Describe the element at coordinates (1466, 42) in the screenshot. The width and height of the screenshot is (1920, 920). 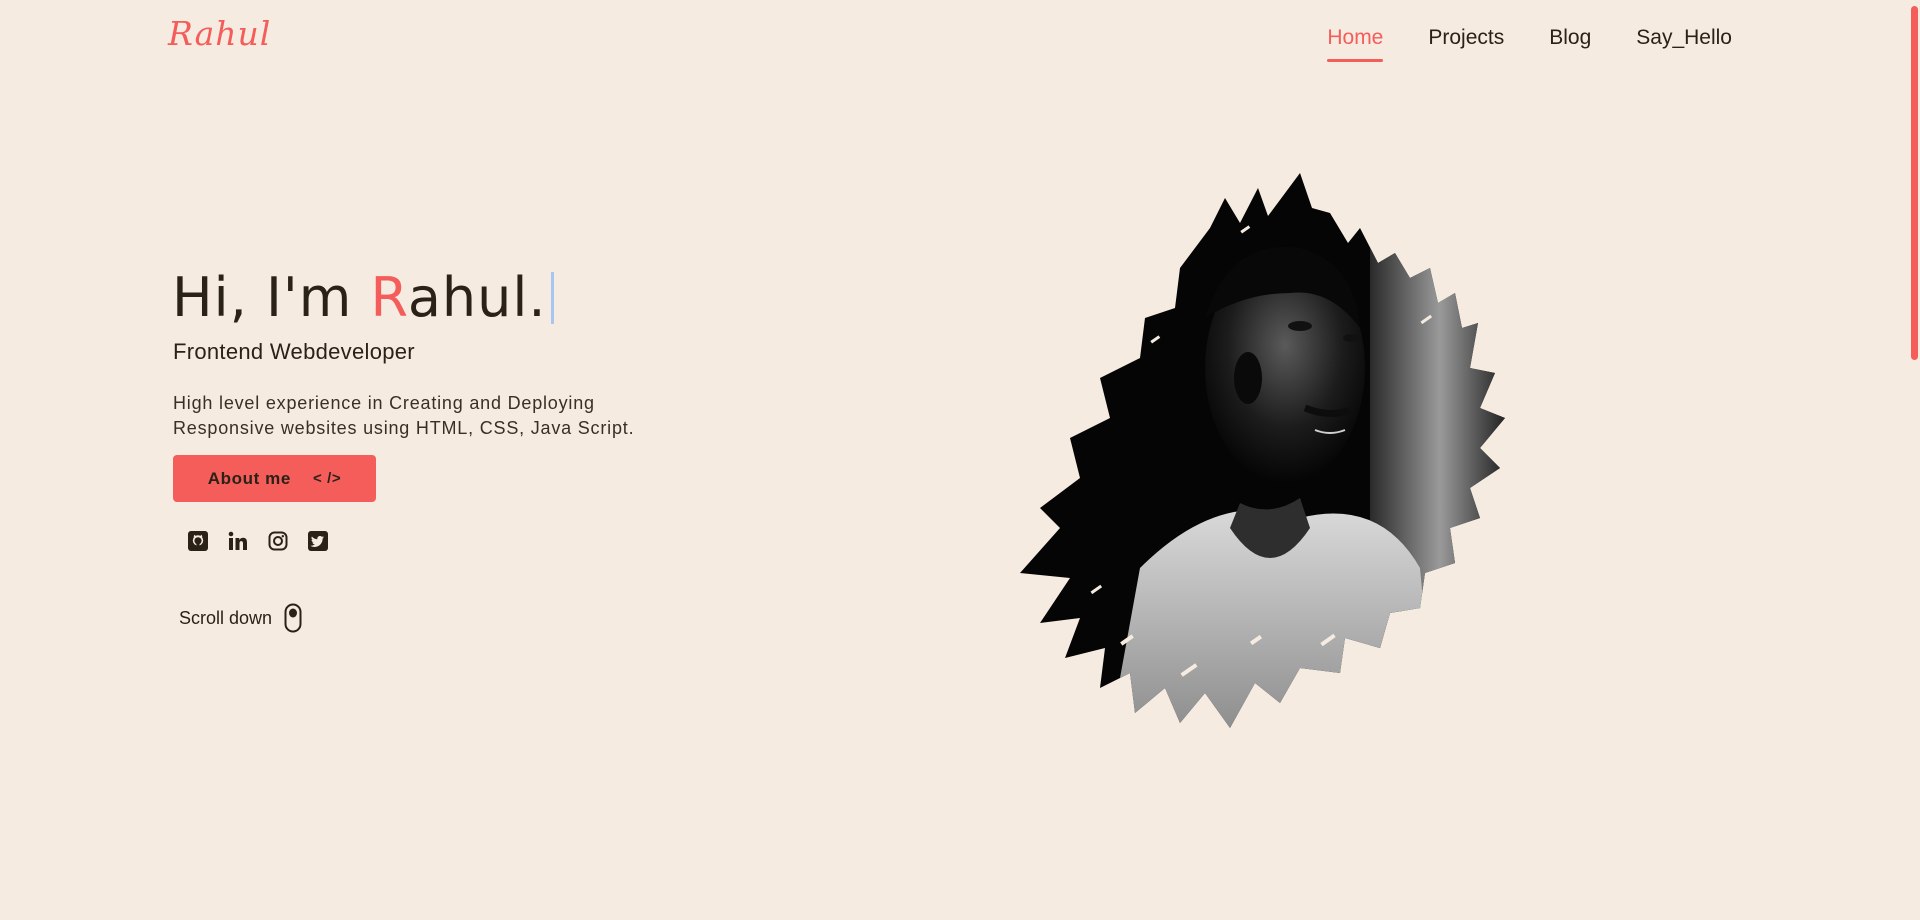
I see `nav-projects: Projects` at that location.